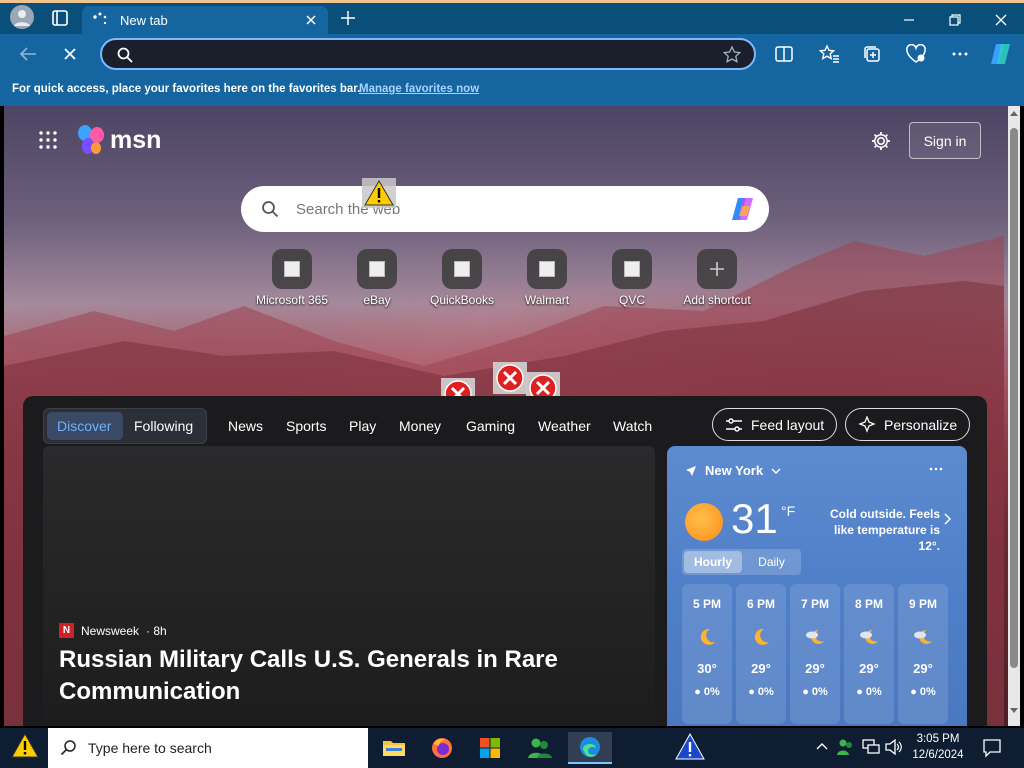 The height and width of the screenshot is (768, 1024). What do you see at coordinates (60, 18) in the screenshot?
I see `tab-actions-icon` at bounding box center [60, 18].